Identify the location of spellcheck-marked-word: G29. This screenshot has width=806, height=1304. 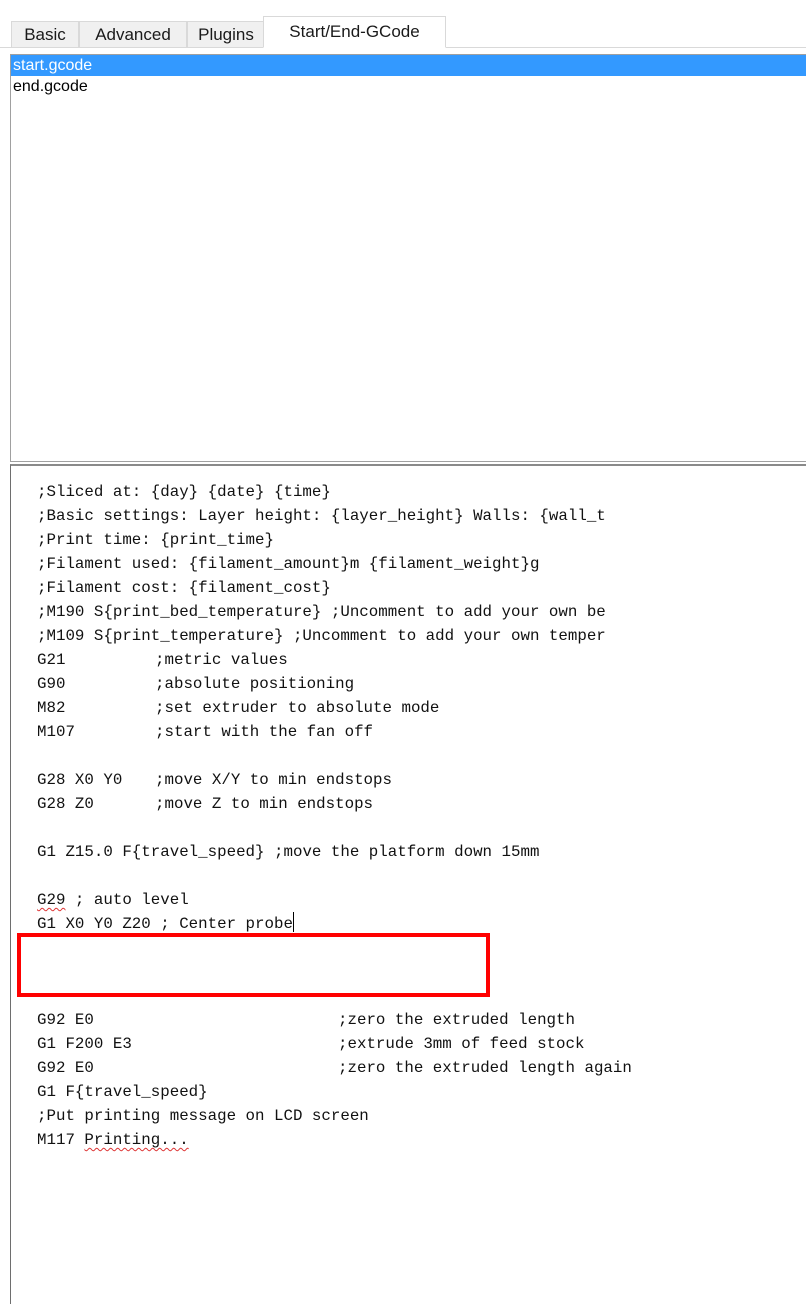
(51, 900).